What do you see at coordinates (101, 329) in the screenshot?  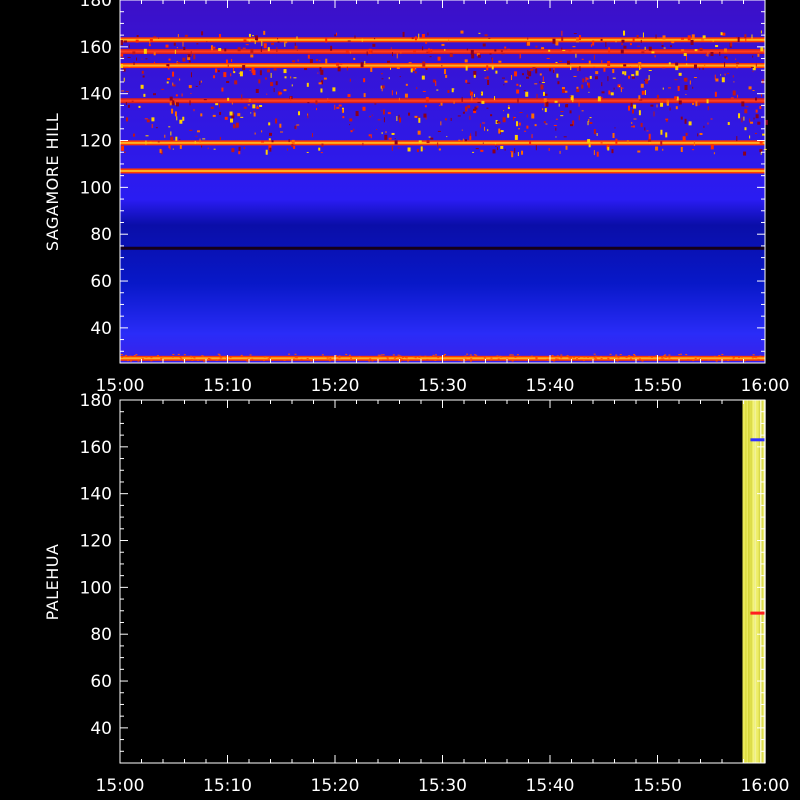 I see `y-tick-label: 40` at bounding box center [101, 329].